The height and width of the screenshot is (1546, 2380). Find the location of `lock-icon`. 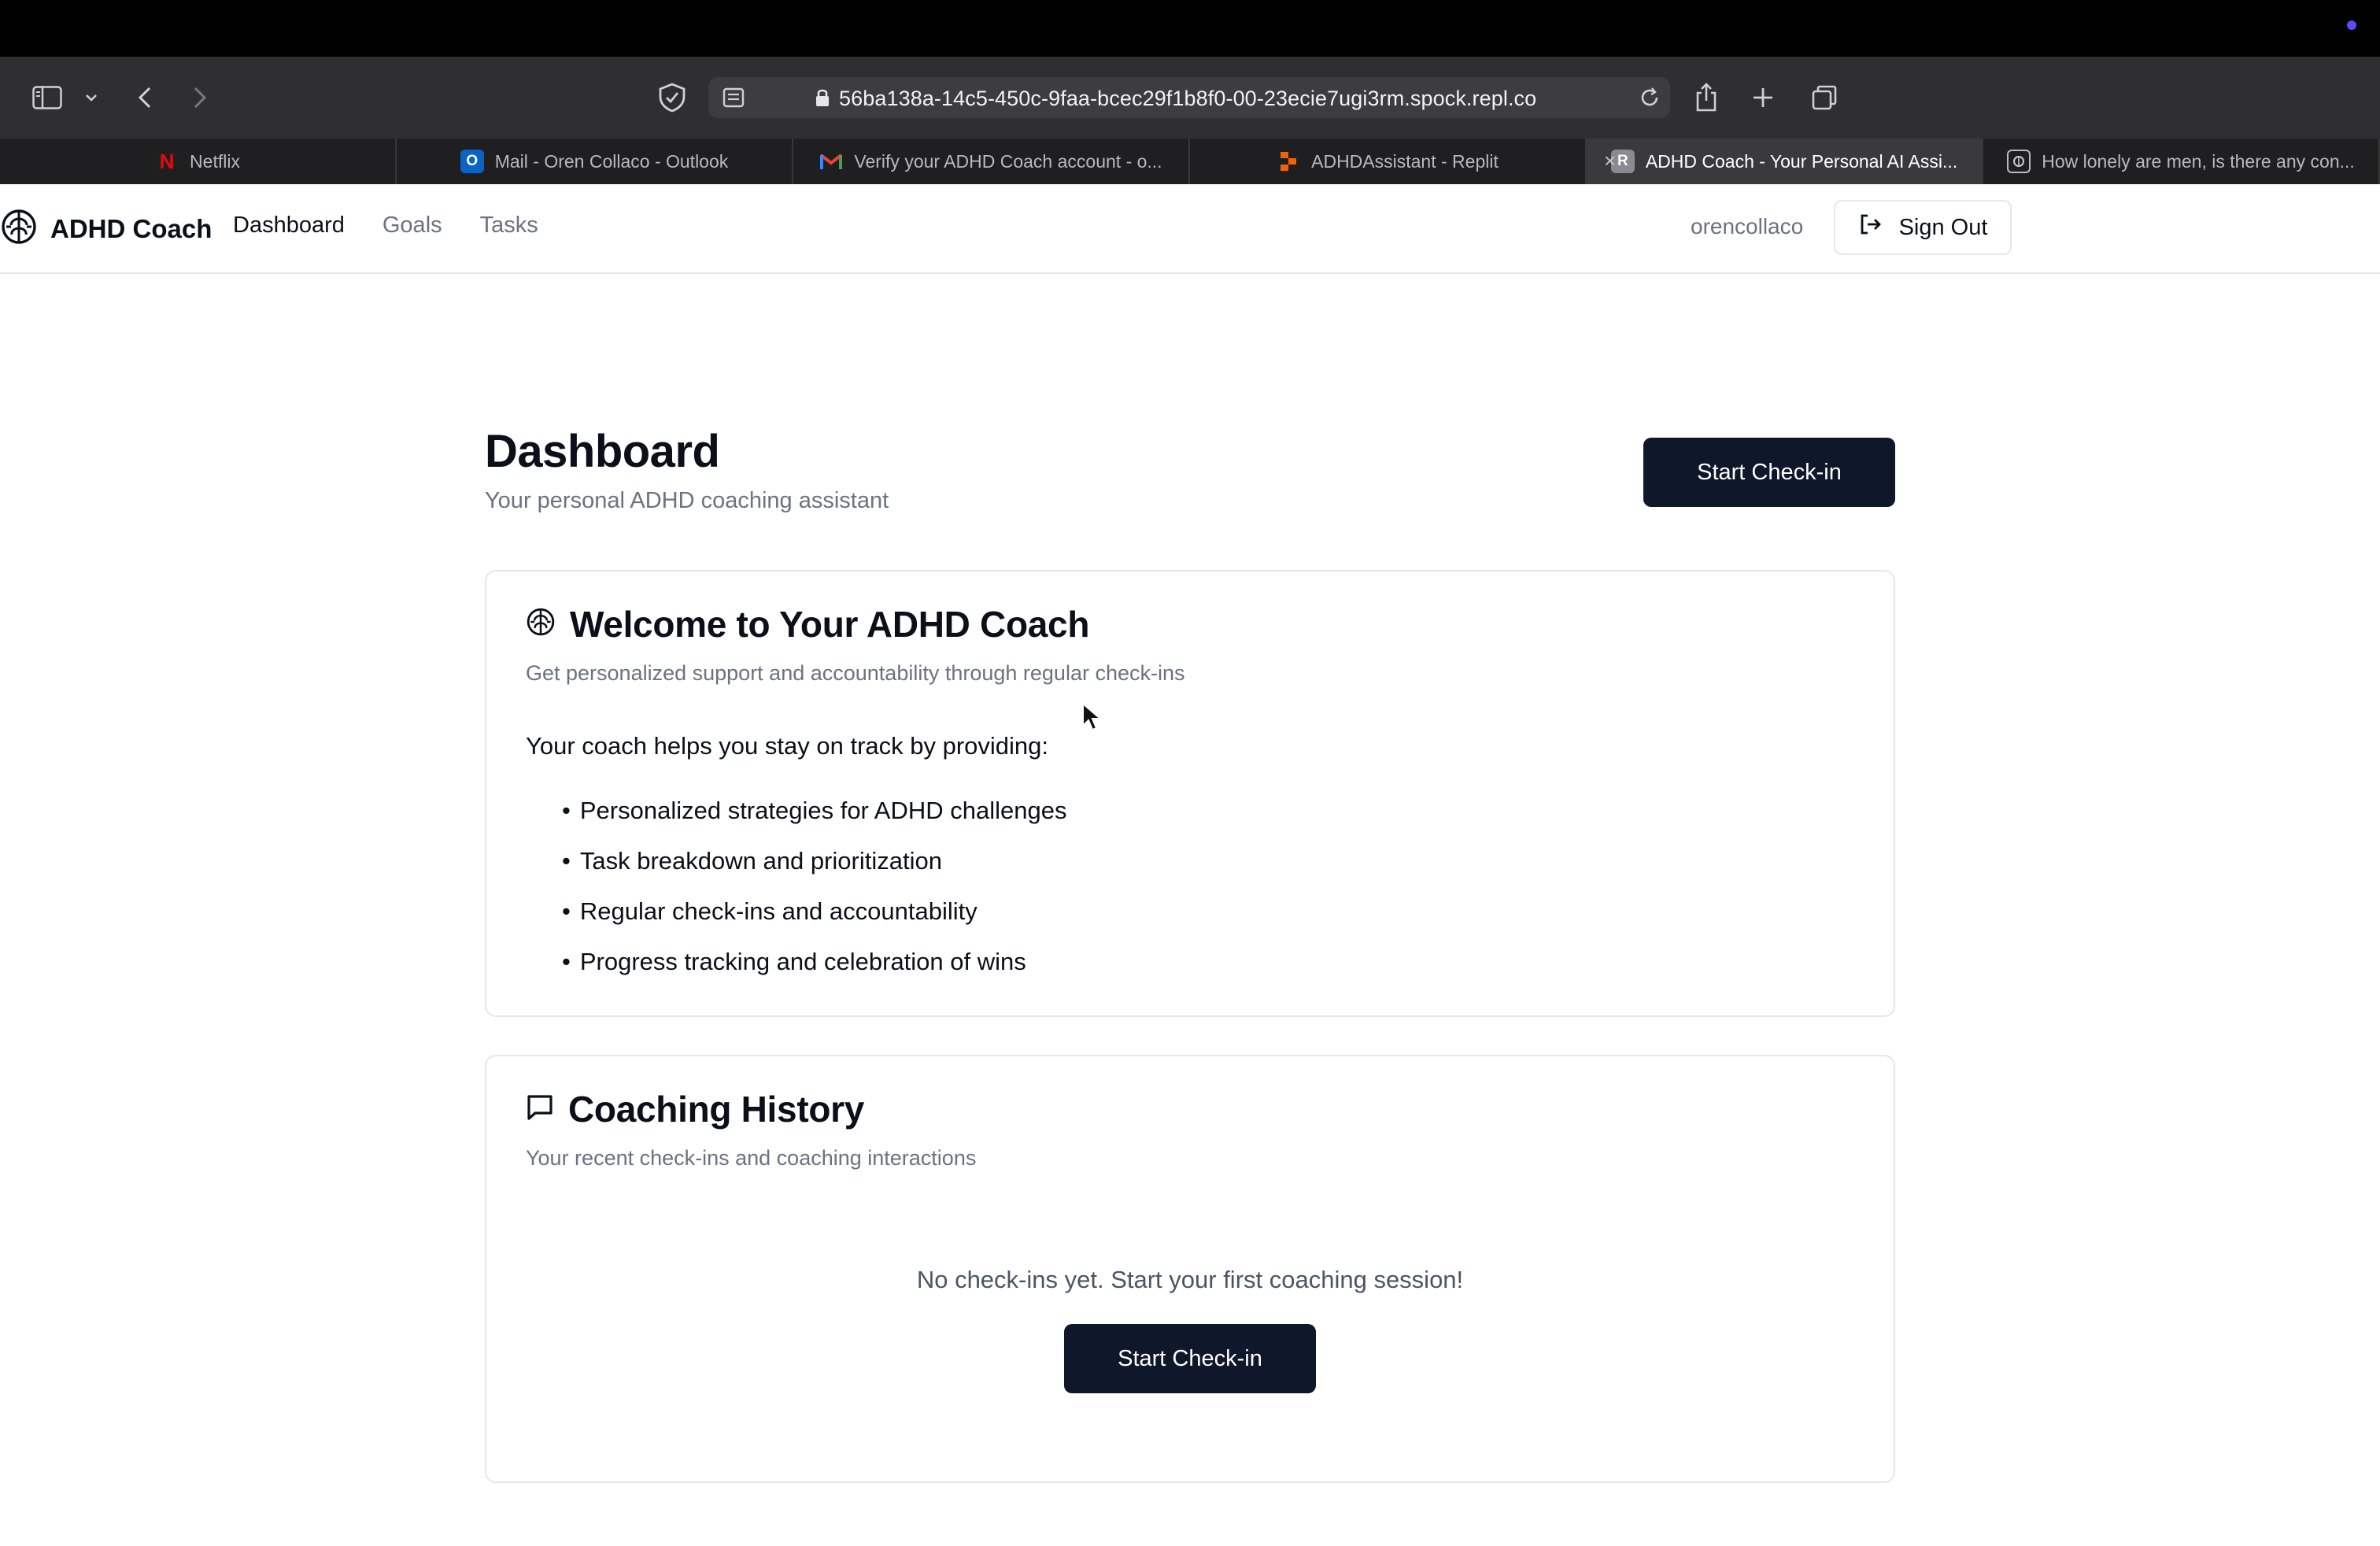

lock-icon is located at coordinates (822, 97).